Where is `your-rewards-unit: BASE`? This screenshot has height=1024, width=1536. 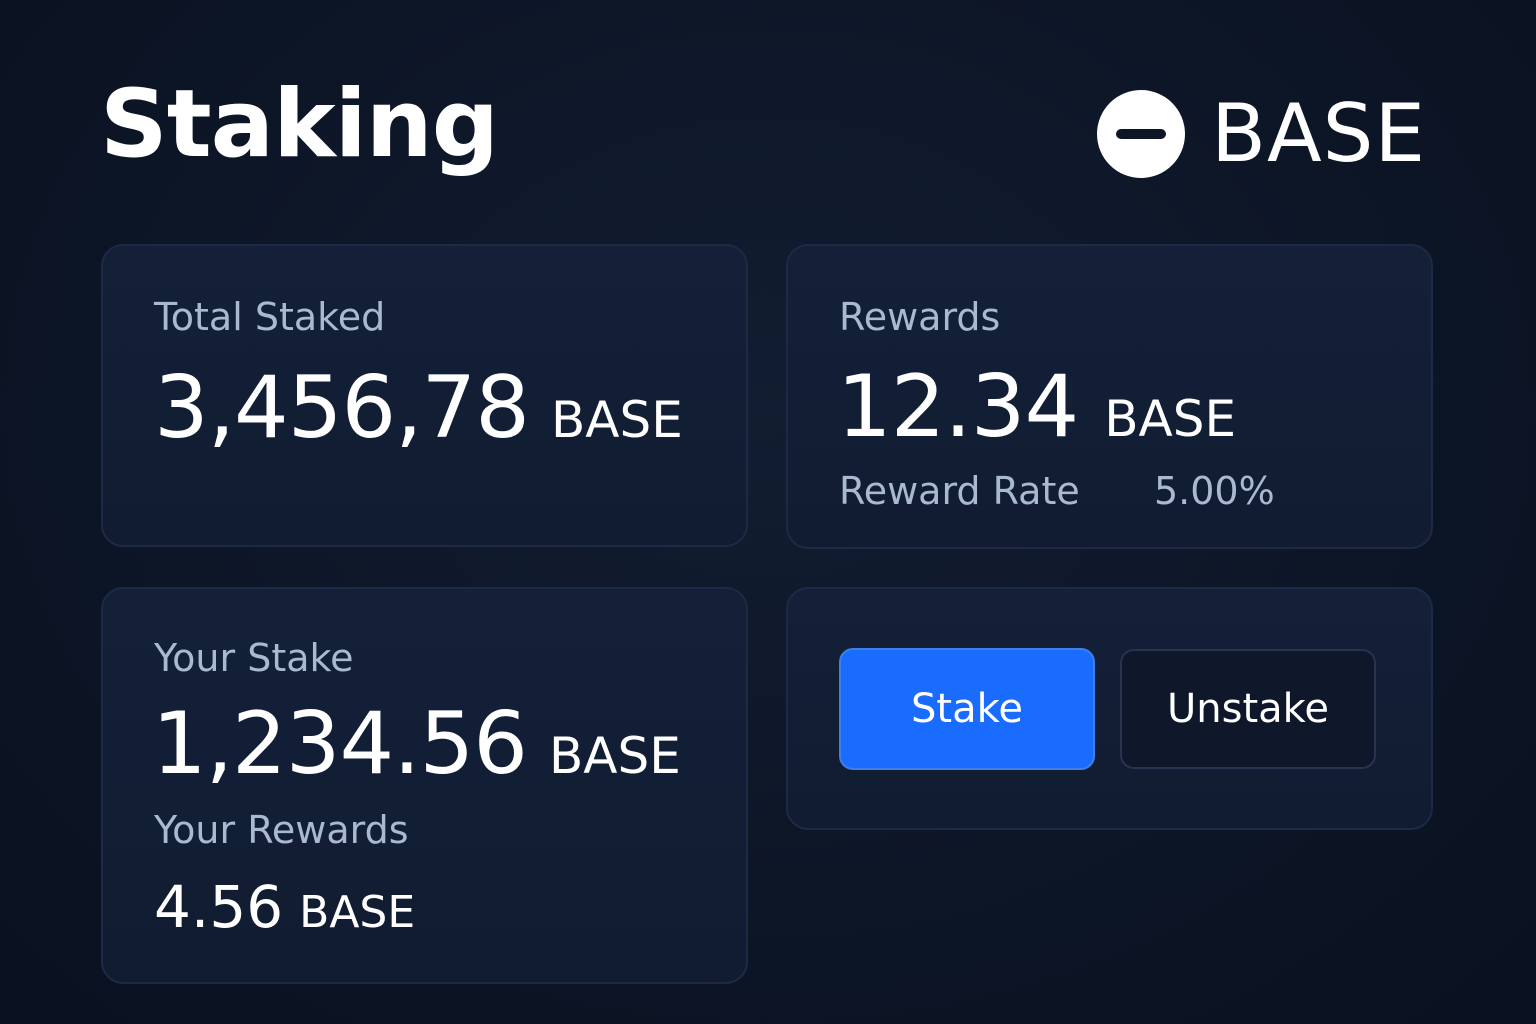
your-rewards-unit: BASE is located at coordinates (357, 912).